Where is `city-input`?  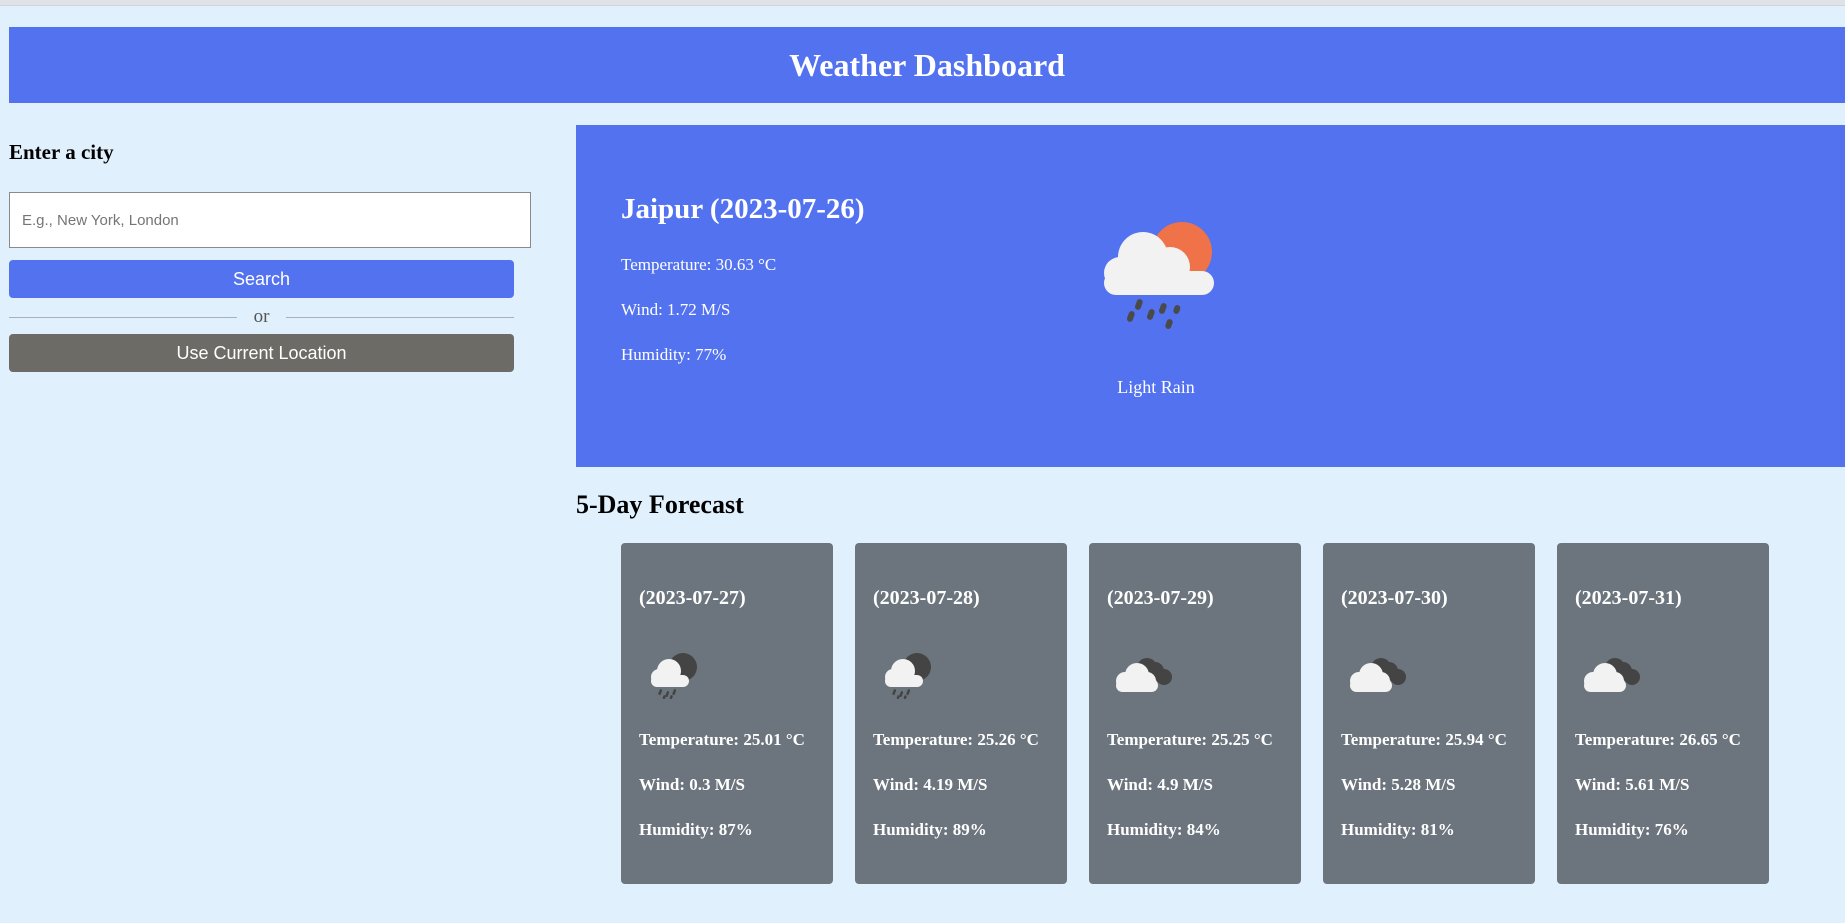
city-input is located at coordinates (270, 220).